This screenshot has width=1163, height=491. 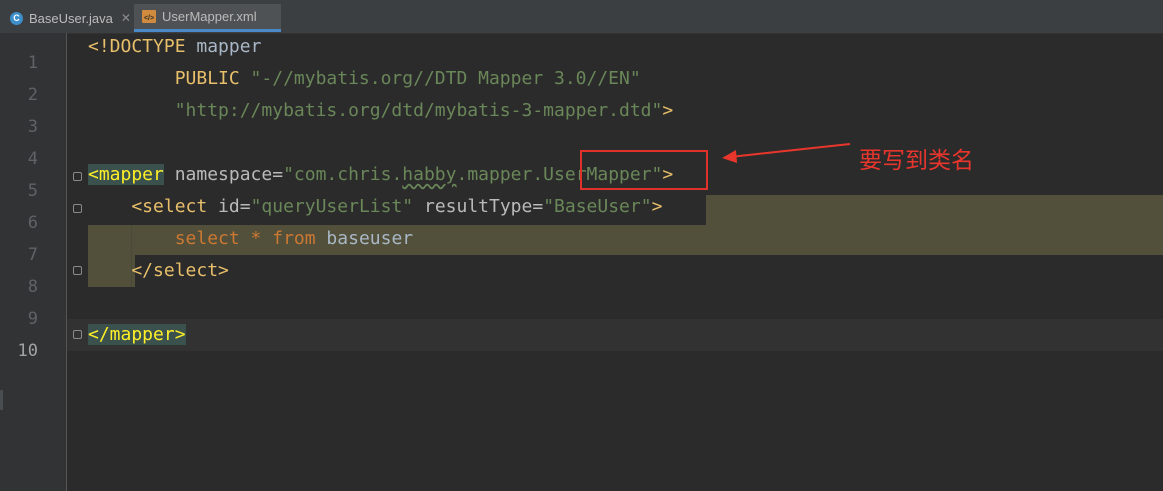 What do you see at coordinates (332, 206) in the screenshot?
I see `attr-value: "queryUserList"` at bounding box center [332, 206].